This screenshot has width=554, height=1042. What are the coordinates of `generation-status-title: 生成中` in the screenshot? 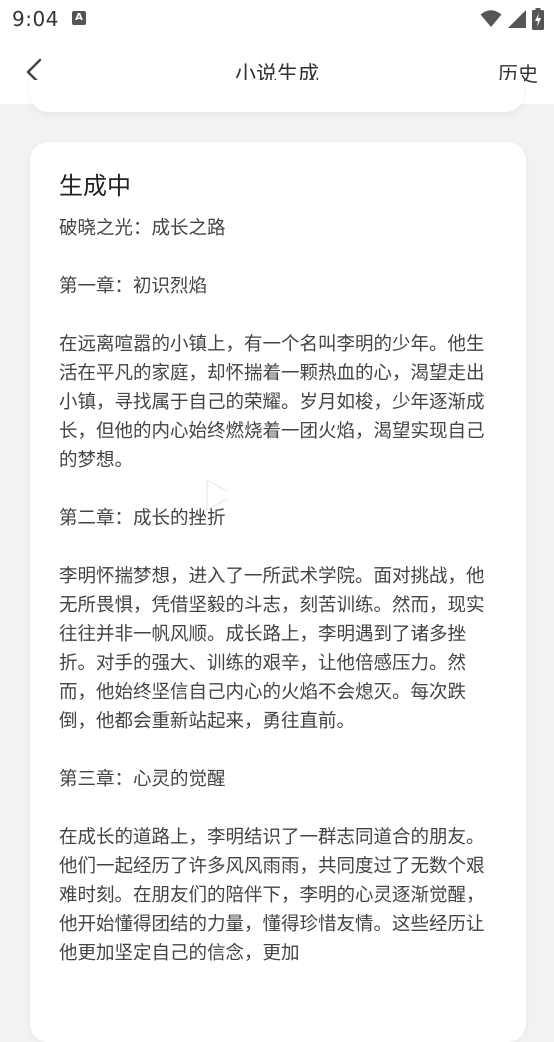 It's located at (95, 186).